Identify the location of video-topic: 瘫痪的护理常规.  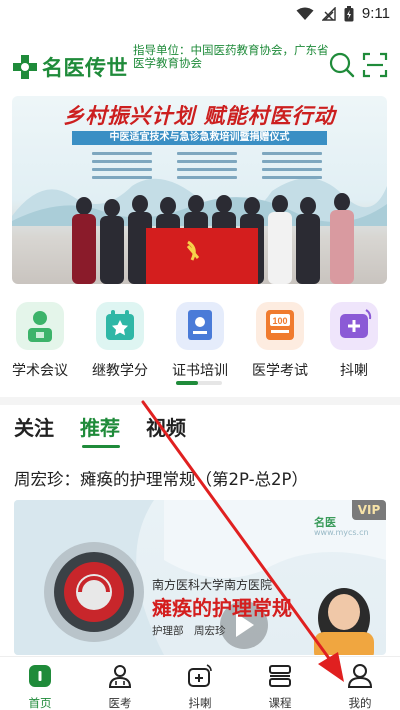
(222, 608).